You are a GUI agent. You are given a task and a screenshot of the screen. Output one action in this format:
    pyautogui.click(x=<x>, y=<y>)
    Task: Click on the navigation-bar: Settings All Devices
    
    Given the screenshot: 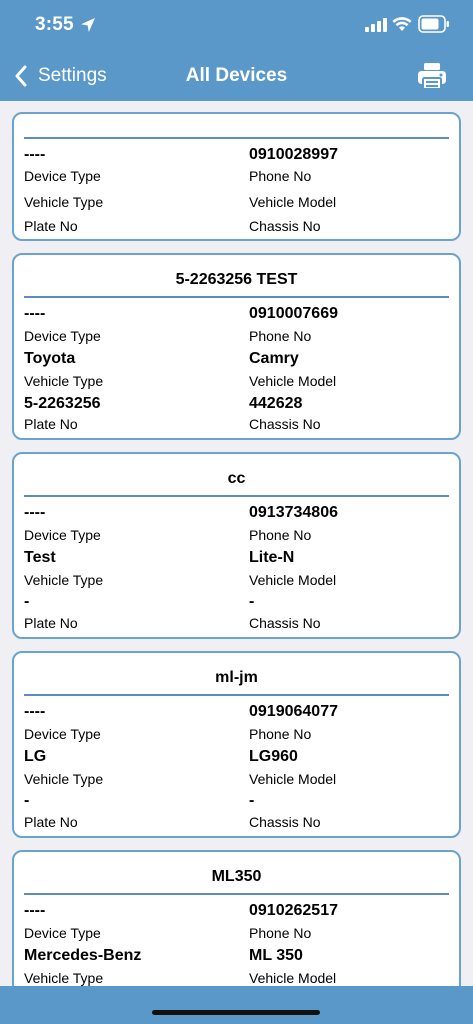 What is the action you would take?
    pyautogui.click(x=236, y=75)
    